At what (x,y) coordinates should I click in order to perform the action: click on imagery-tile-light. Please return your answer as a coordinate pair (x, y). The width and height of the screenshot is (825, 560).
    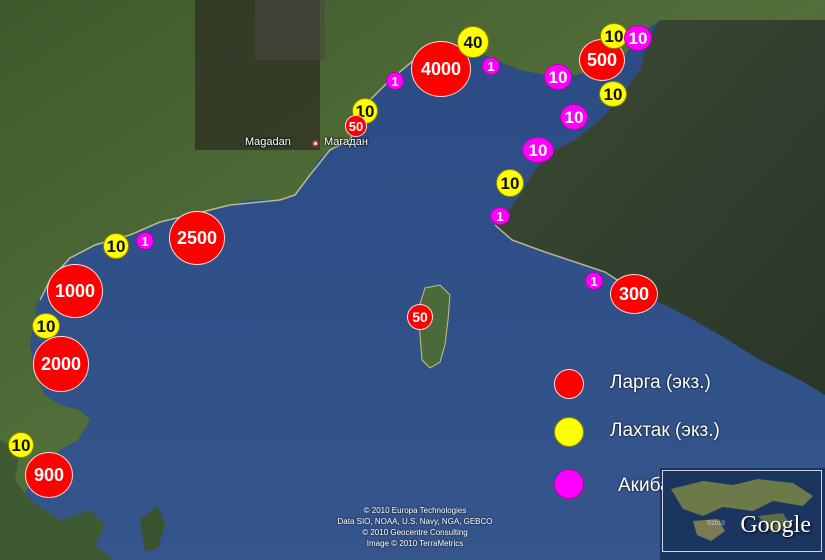
    Looking at the image, I should click on (290, 30).